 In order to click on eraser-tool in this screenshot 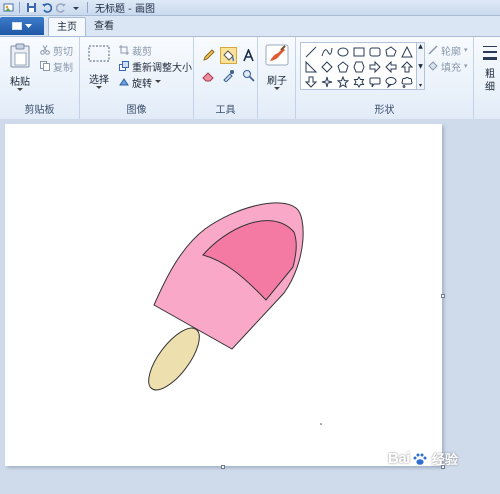, I will do `click(208, 75)`.